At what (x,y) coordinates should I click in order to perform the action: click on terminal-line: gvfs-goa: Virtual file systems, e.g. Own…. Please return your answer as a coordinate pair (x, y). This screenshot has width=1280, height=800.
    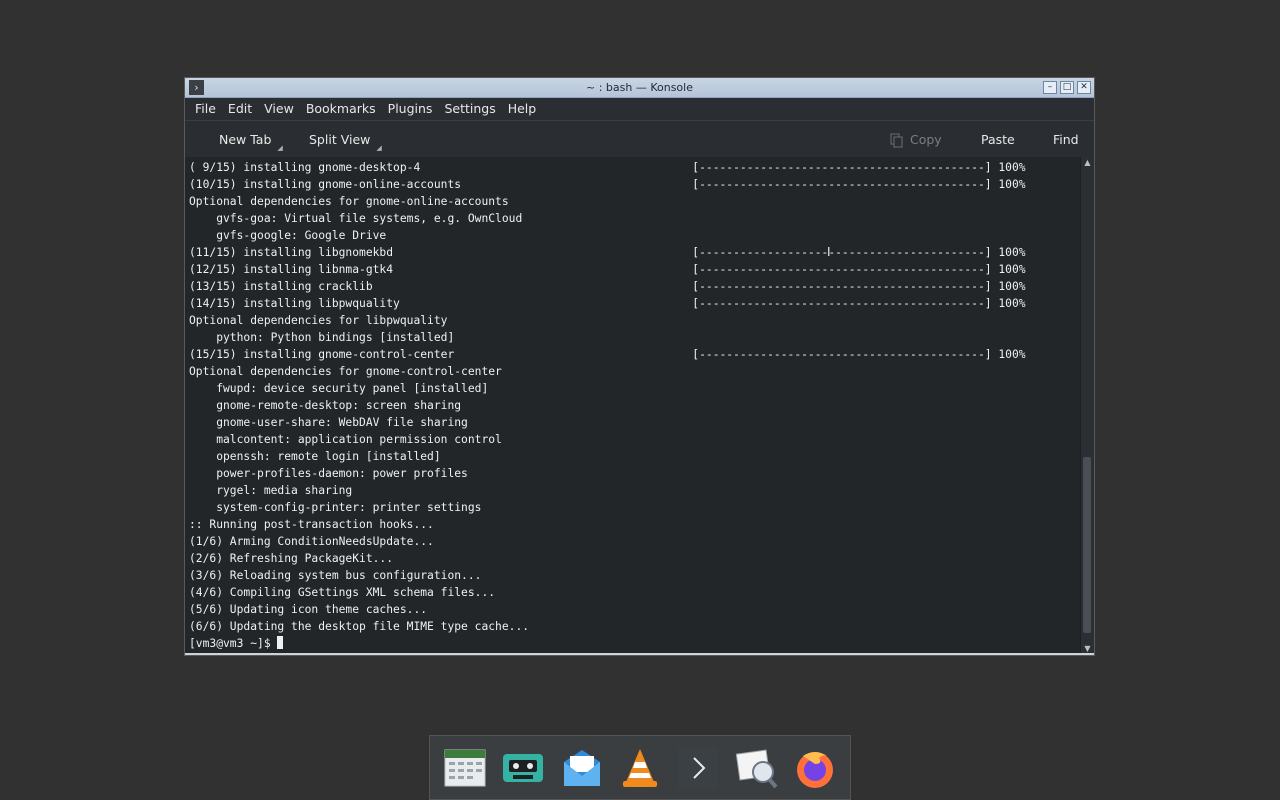
    Looking at the image, I should click on (356, 218).